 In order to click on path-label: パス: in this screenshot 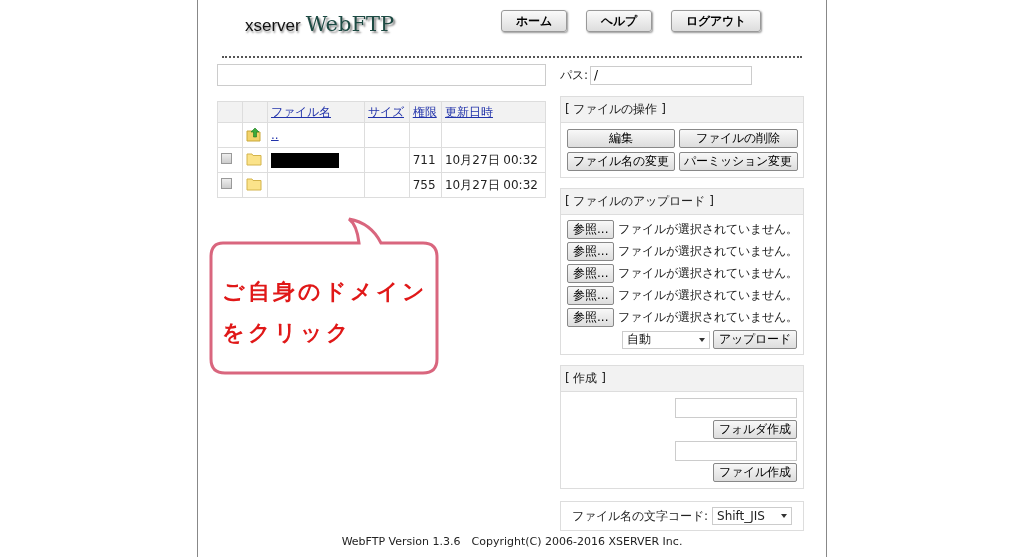, I will do `click(574, 75)`.